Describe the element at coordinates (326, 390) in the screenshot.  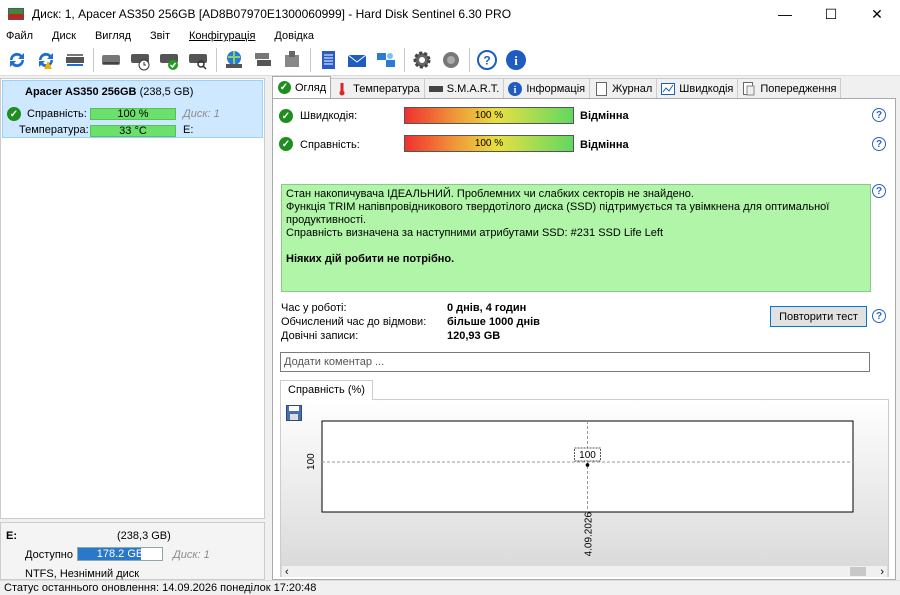
I see `tab-health-chart: Справність (%)` at that location.